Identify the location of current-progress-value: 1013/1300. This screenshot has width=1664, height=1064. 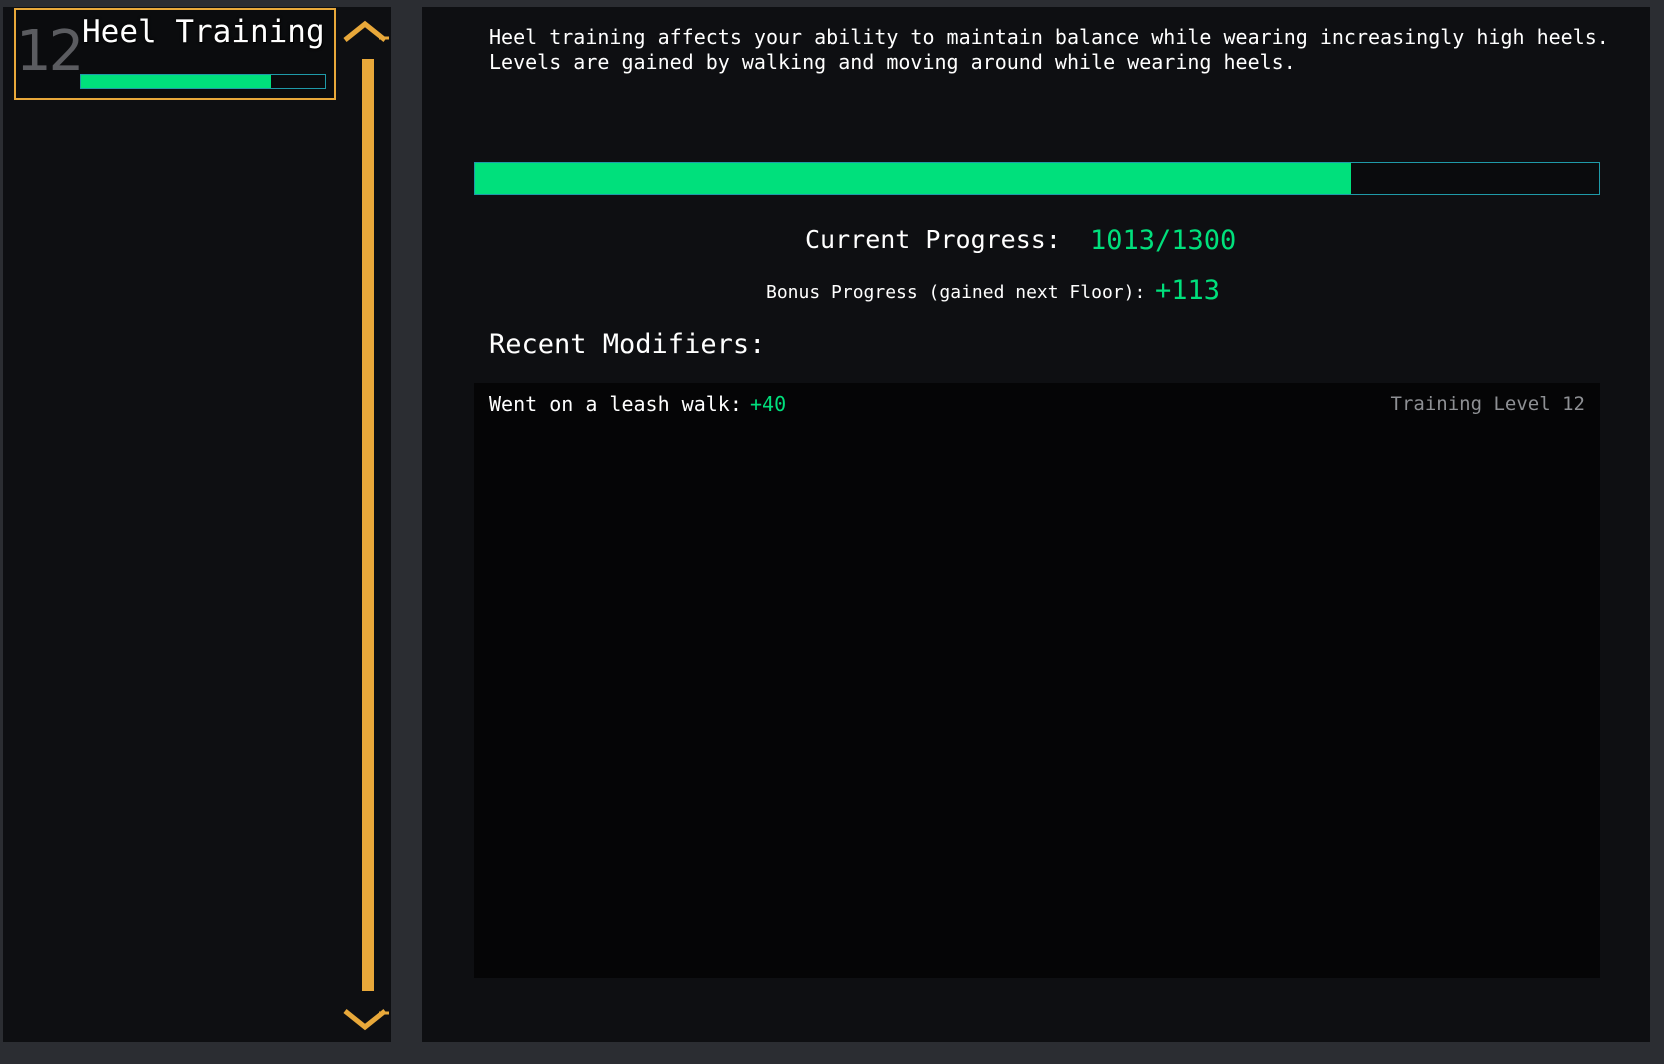
(1163, 240).